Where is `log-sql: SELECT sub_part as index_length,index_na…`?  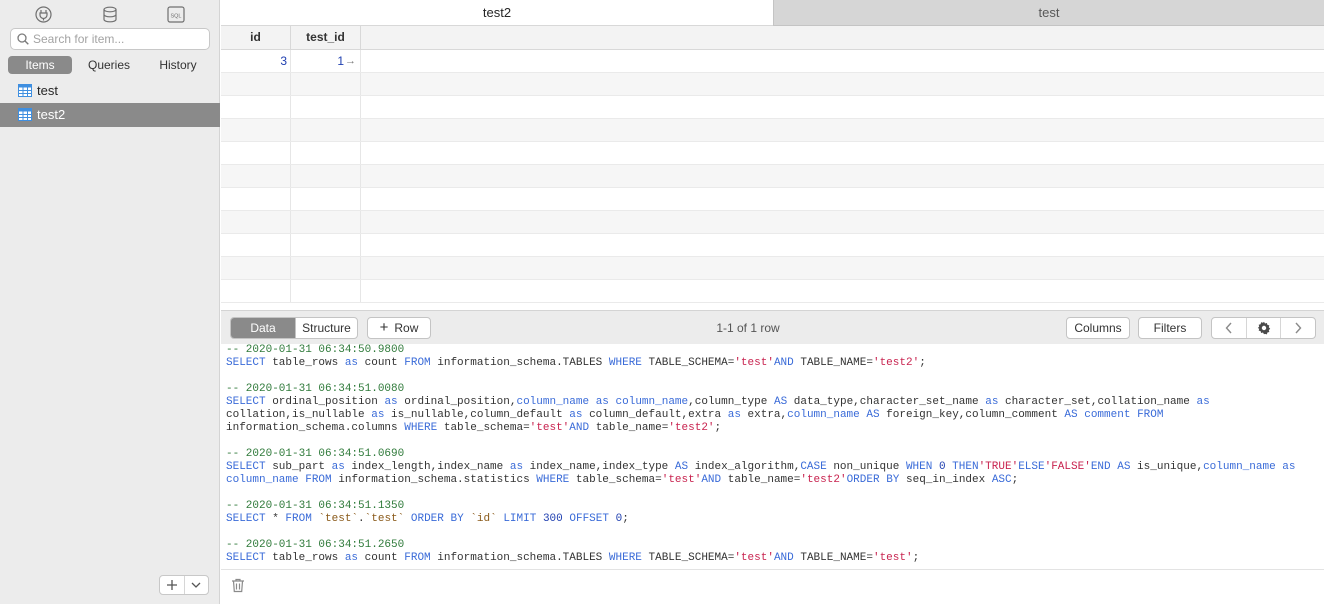
log-sql: SELECT sub_part as index_length,index_na… is located at coordinates (761, 473).